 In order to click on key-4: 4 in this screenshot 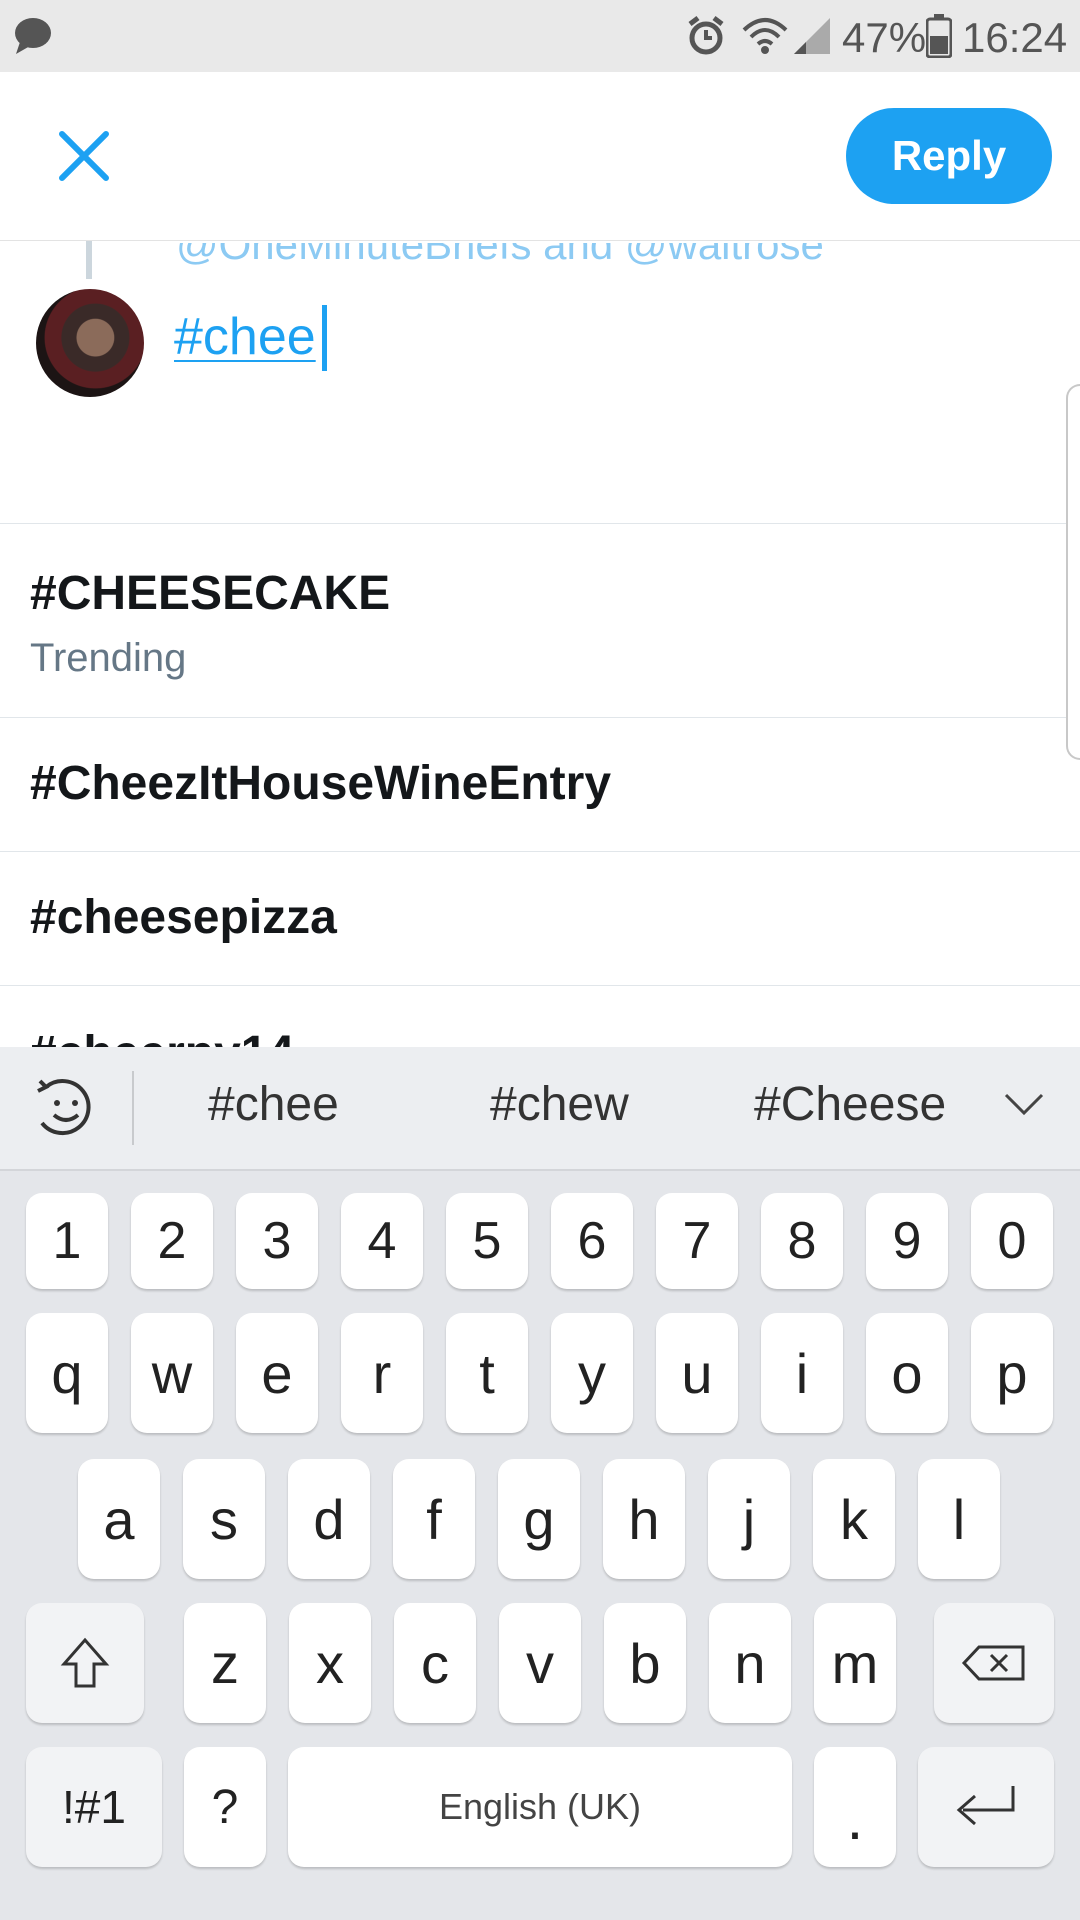, I will do `click(382, 1241)`.